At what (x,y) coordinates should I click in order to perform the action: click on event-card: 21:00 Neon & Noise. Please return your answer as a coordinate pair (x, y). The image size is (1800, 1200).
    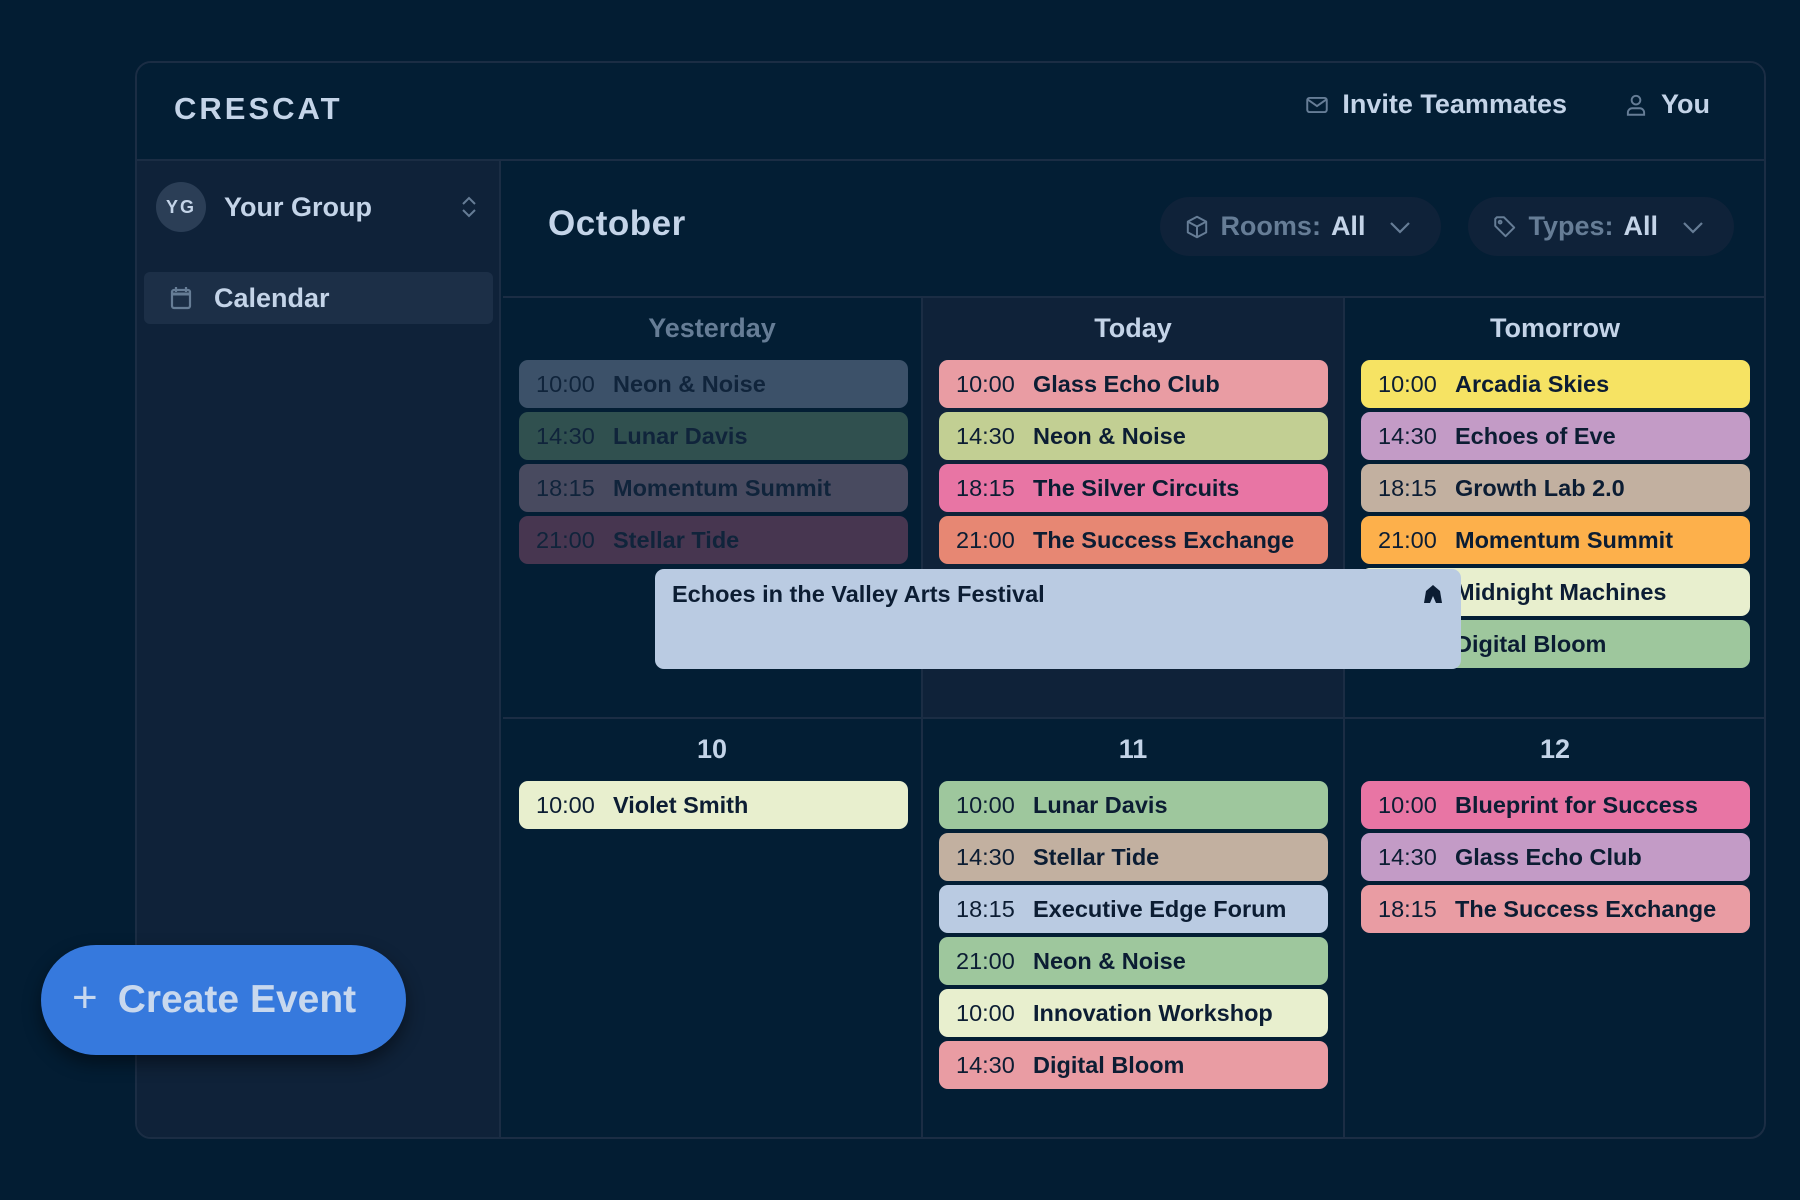
    Looking at the image, I should click on (1133, 961).